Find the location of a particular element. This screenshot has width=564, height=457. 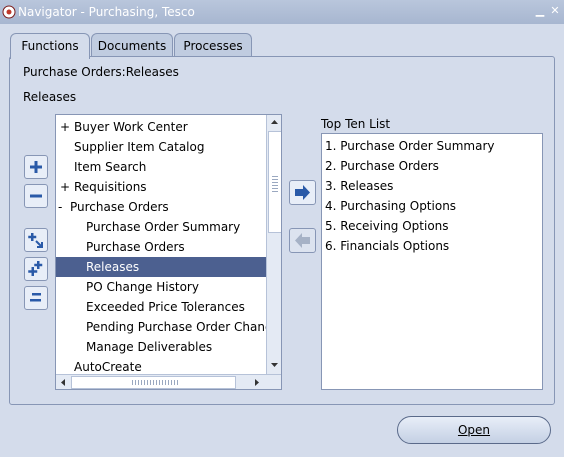

scroll-down-arrow-icon is located at coordinates (274, 364).